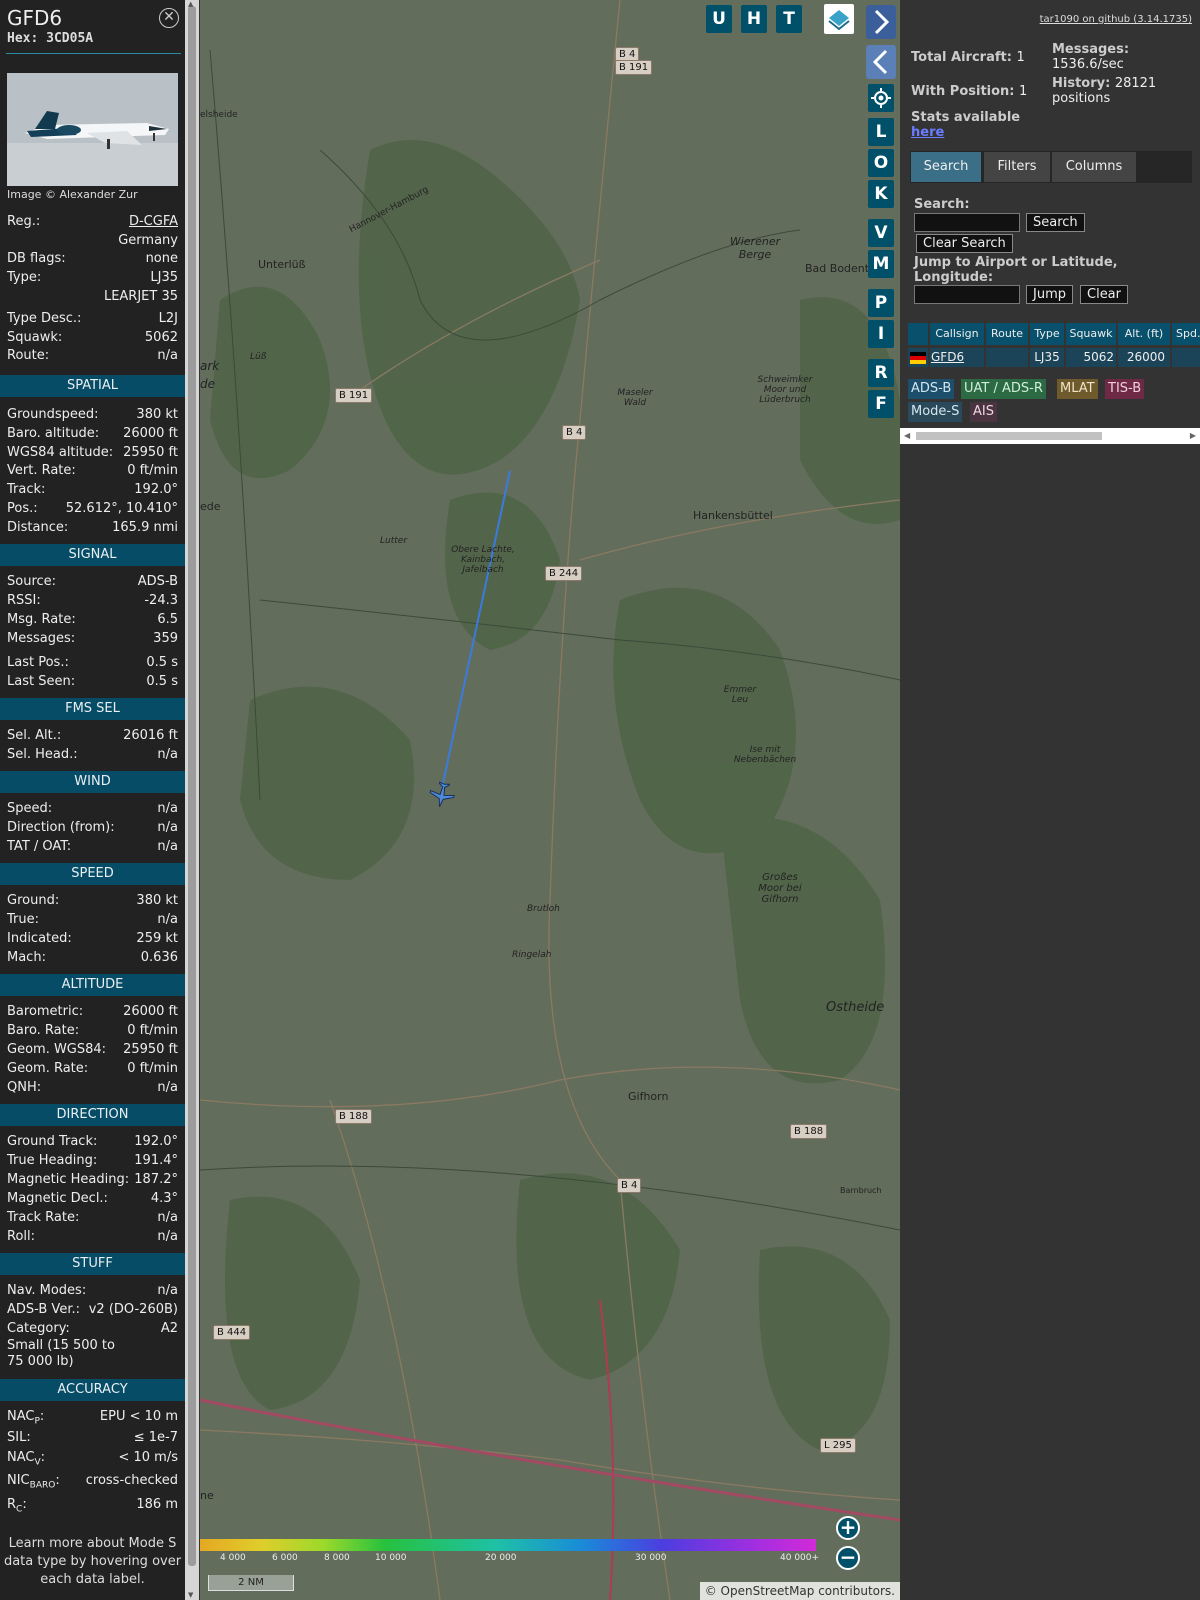 This screenshot has height=1600, width=1200. I want to click on scroll-right-icon: ▶, so click(1193, 435).